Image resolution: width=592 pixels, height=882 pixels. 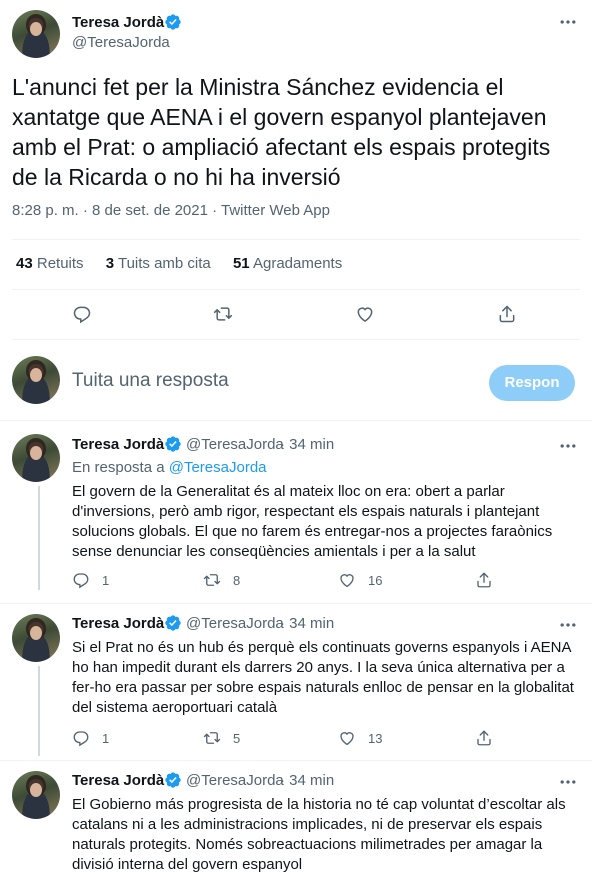 What do you see at coordinates (237, 738) in the screenshot?
I see `retweet-count: 5` at bounding box center [237, 738].